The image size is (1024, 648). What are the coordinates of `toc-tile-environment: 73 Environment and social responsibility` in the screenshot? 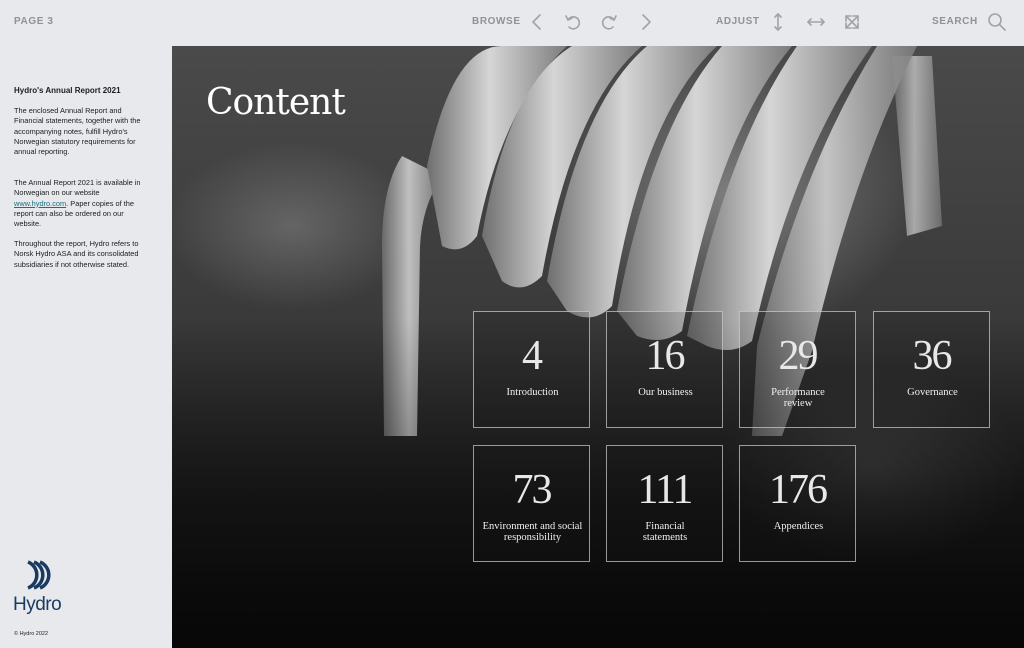 It's located at (531, 503).